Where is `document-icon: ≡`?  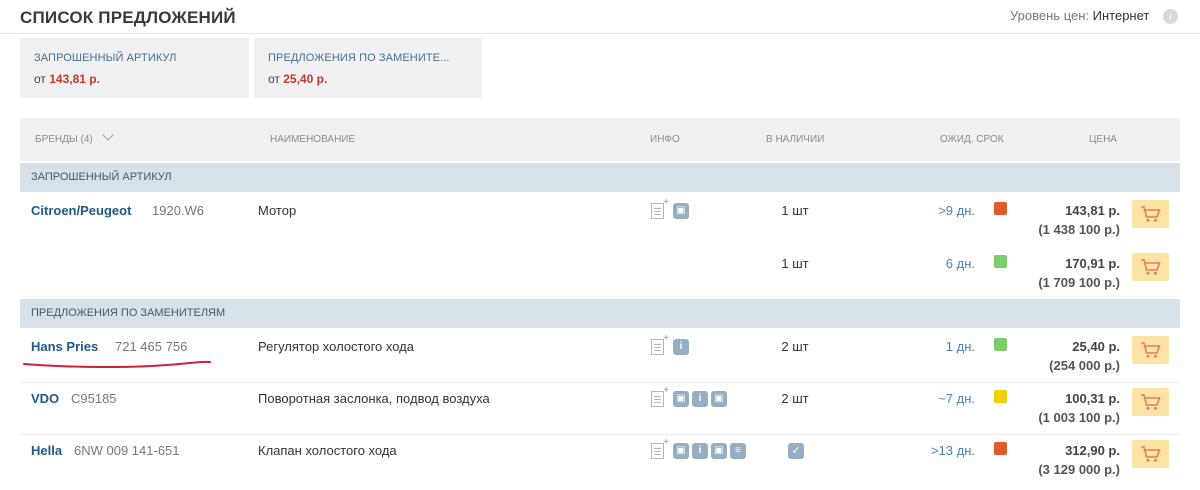 document-icon: ≡ is located at coordinates (738, 451).